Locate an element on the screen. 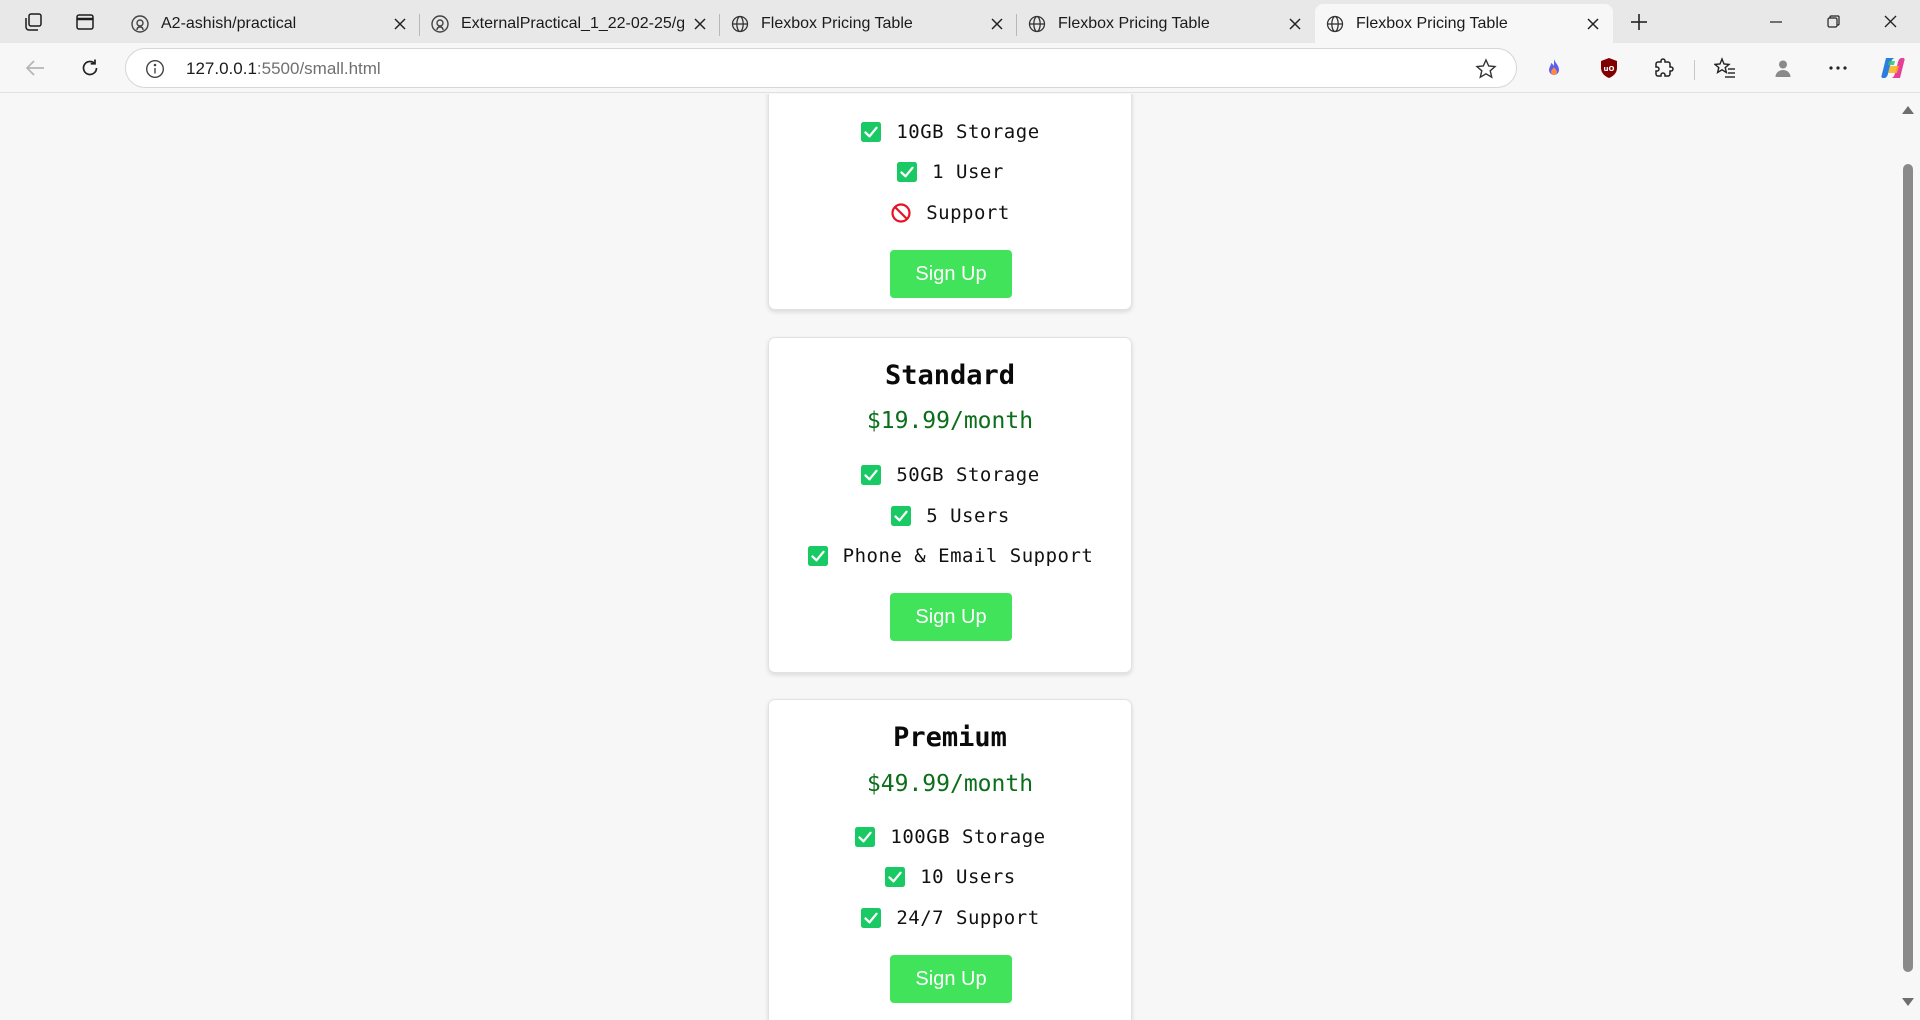 The width and height of the screenshot is (1920, 1020). more-options-icon is located at coordinates (1838, 68).